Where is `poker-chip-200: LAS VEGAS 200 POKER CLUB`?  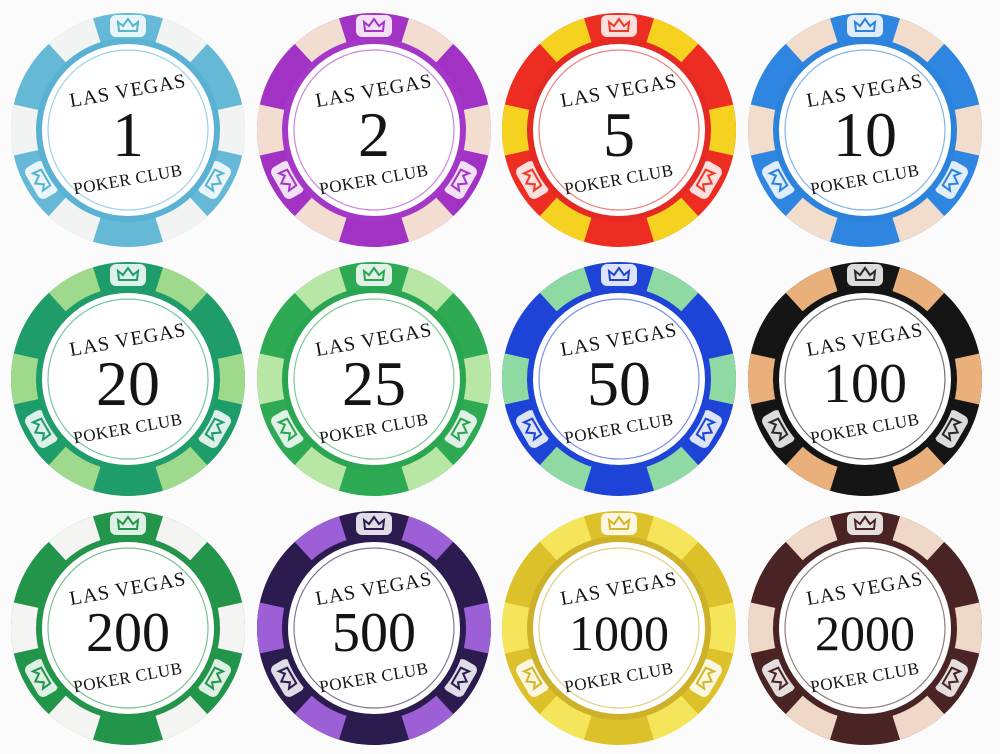 poker-chip-200: LAS VEGAS 200 POKER CLUB is located at coordinates (128, 628).